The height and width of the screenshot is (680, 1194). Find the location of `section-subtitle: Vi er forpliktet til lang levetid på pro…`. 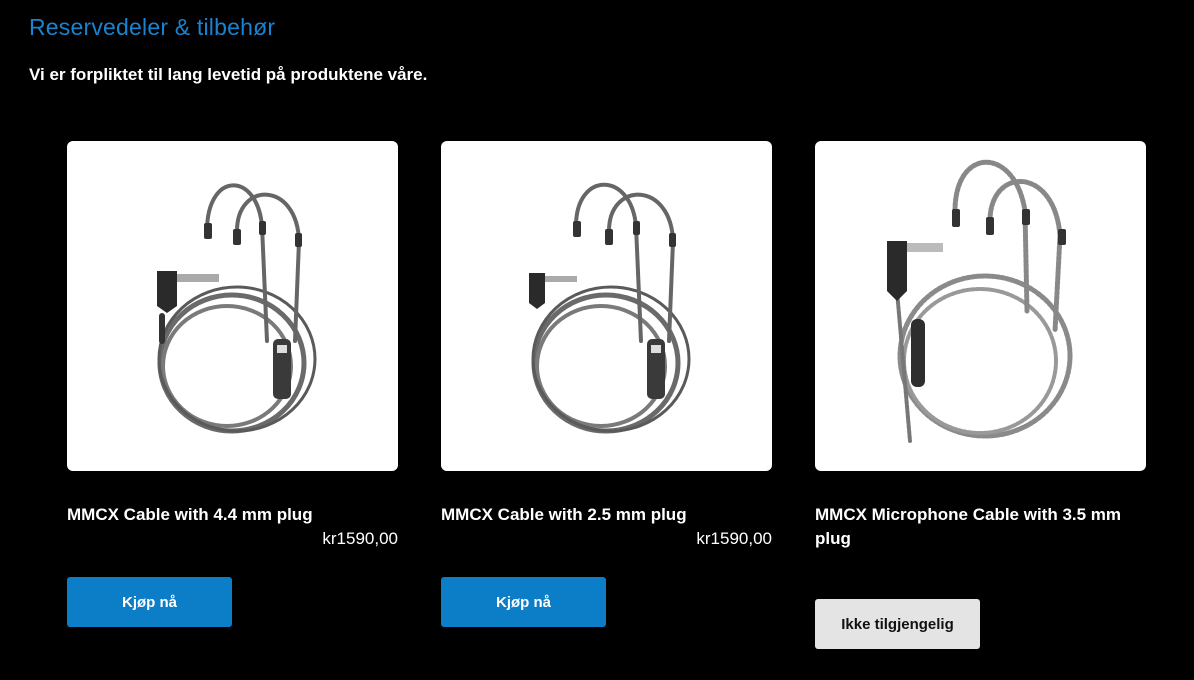

section-subtitle: Vi er forpliktet til lang levetid på pro… is located at coordinates (228, 74).